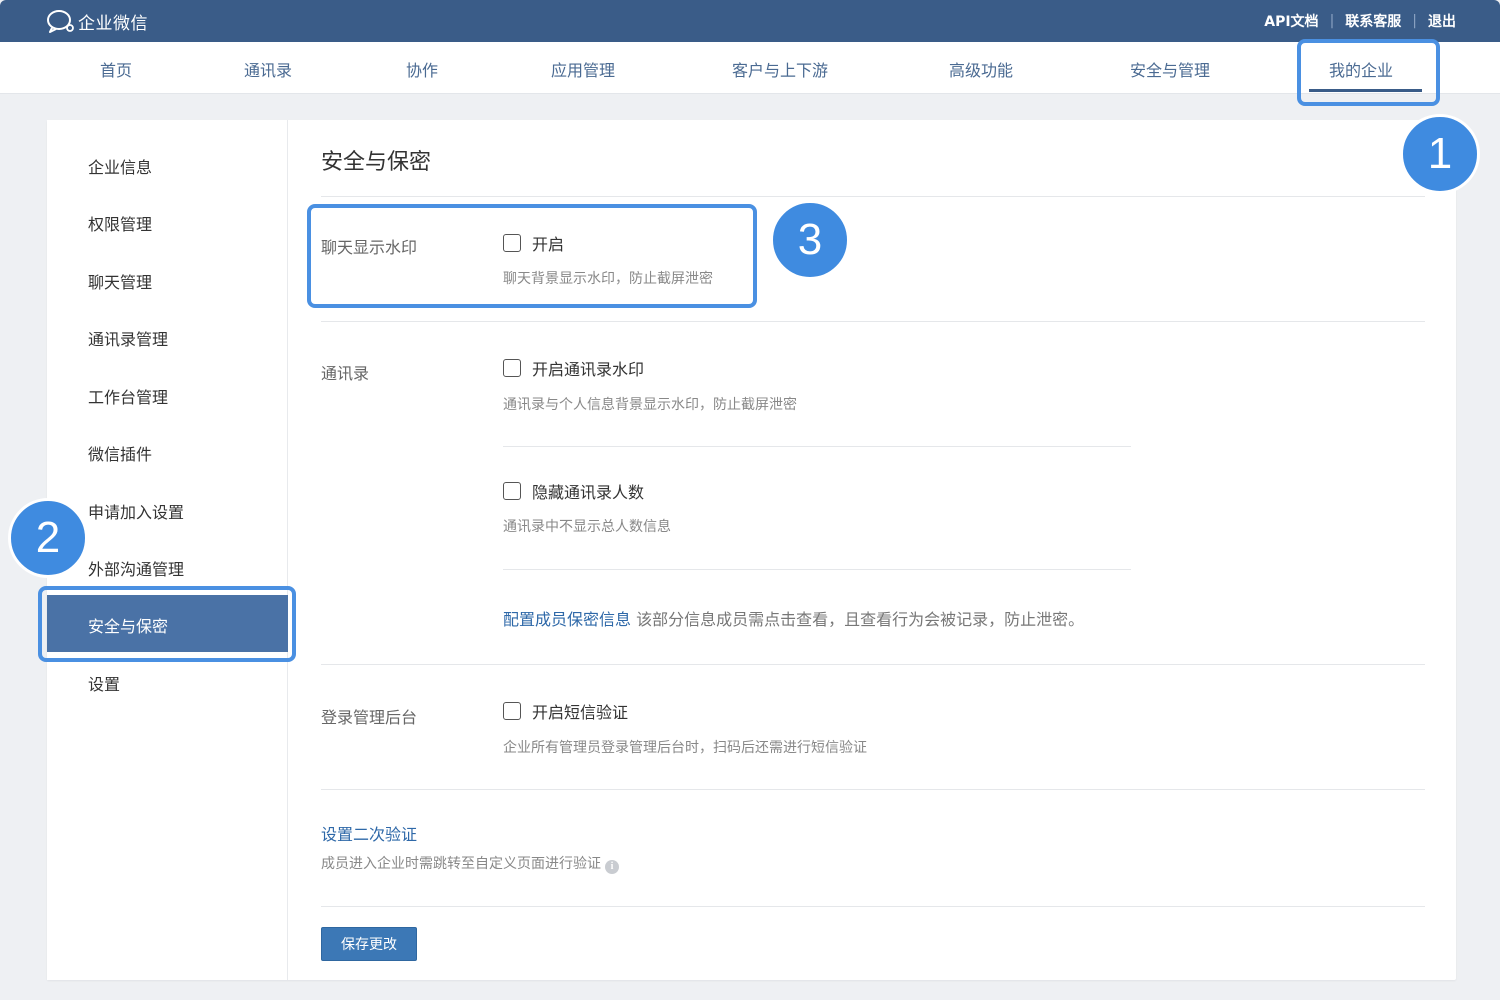 Image resolution: width=1500 pixels, height=1000 pixels. I want to click on second-verify-desc-row: 成员进入企业时需跳转至自定义页面进行验证 i, so click(470, 863).